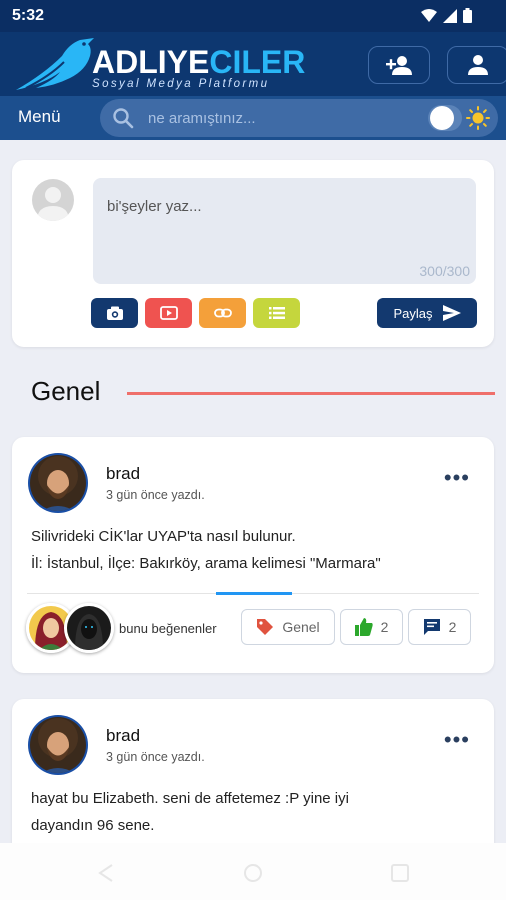  I want to click on like-count: 2, so click(384, 627).